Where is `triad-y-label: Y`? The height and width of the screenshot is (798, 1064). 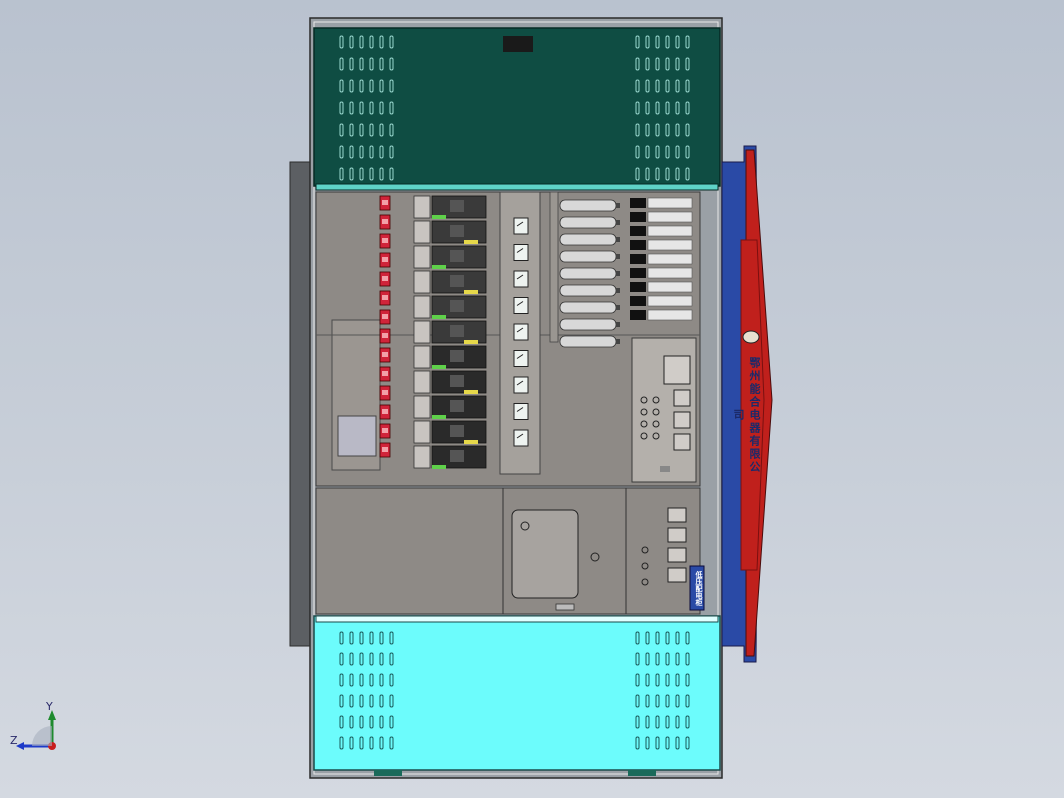
triad-y-label: Y is located at coordinates (49, 706).